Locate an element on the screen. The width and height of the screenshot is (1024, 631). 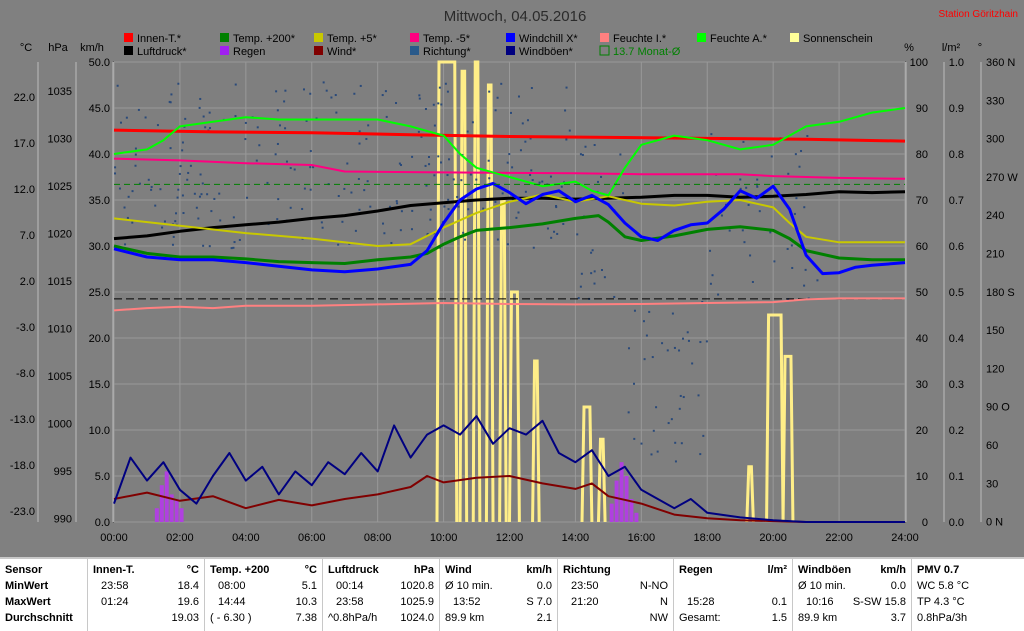
legend-label: 13.7 Monat-Ø is located at coordinates (647, 52).